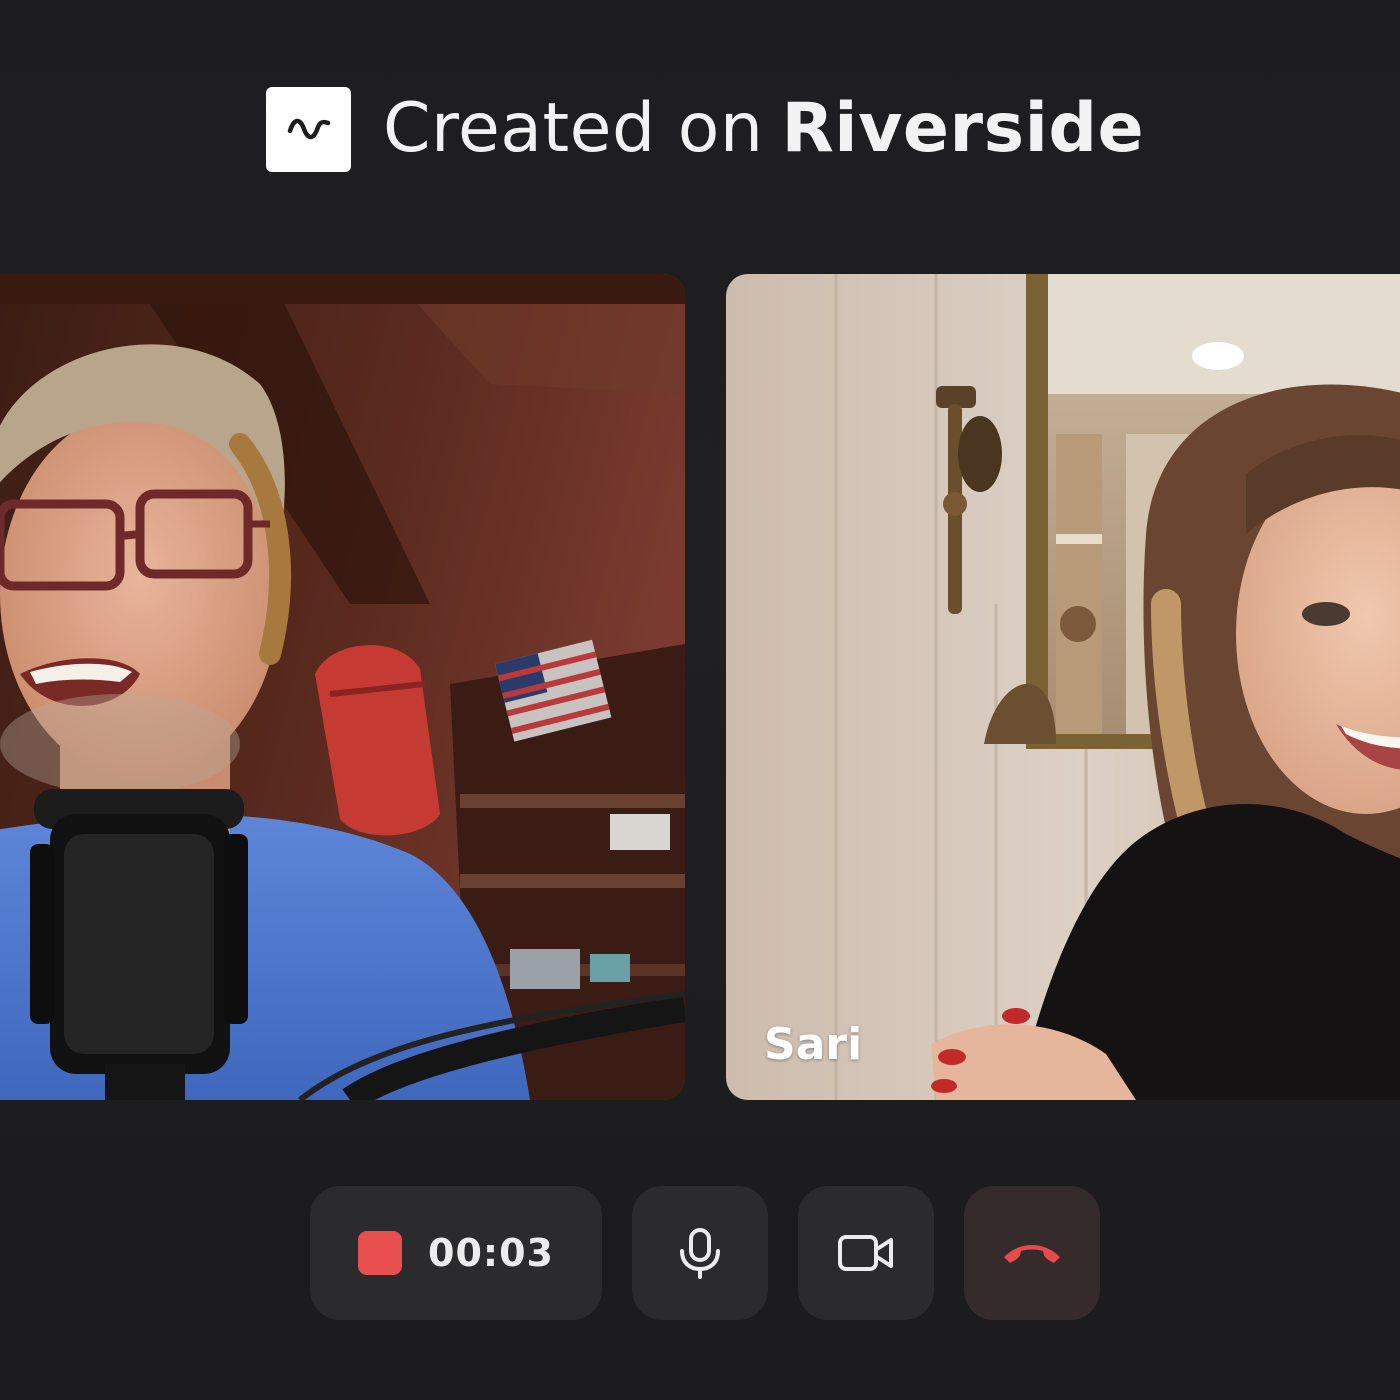  Describe the element at coordinates (491, 1253) in the screenshot. I see `recording-timer: 00:03` at that location.